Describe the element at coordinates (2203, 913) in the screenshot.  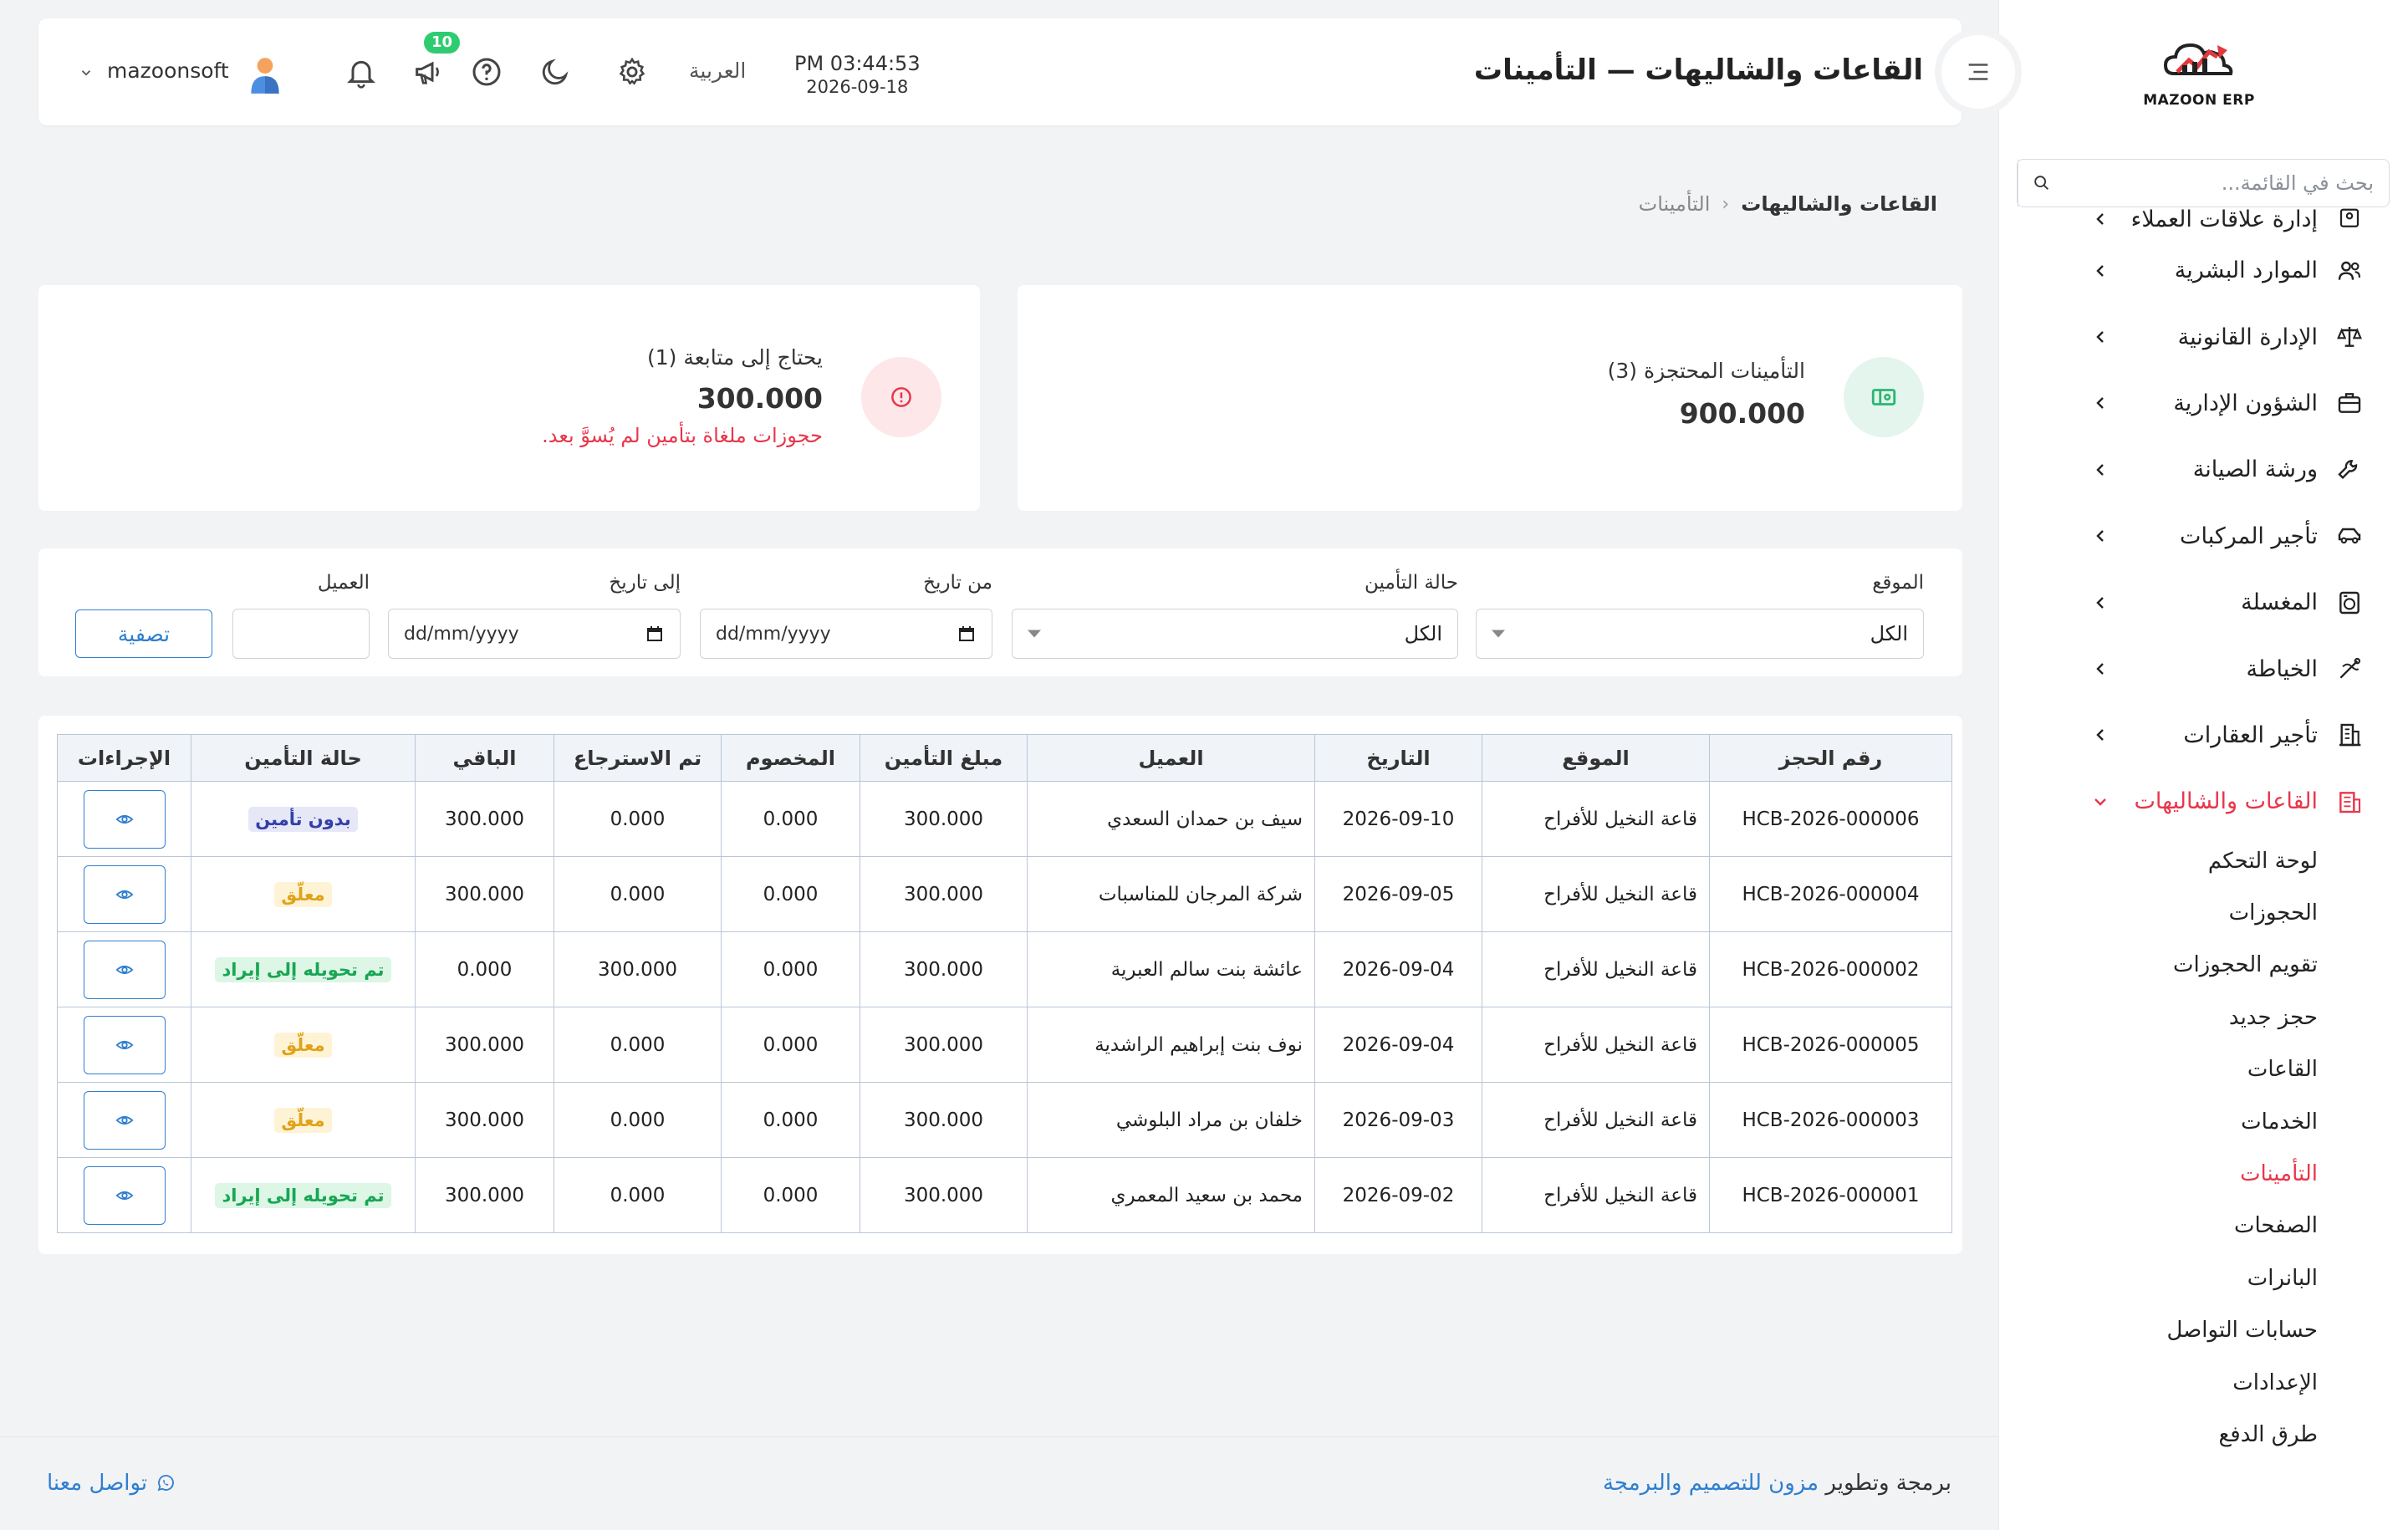
I see `subitem-bookings: الحجوزات` at that location.